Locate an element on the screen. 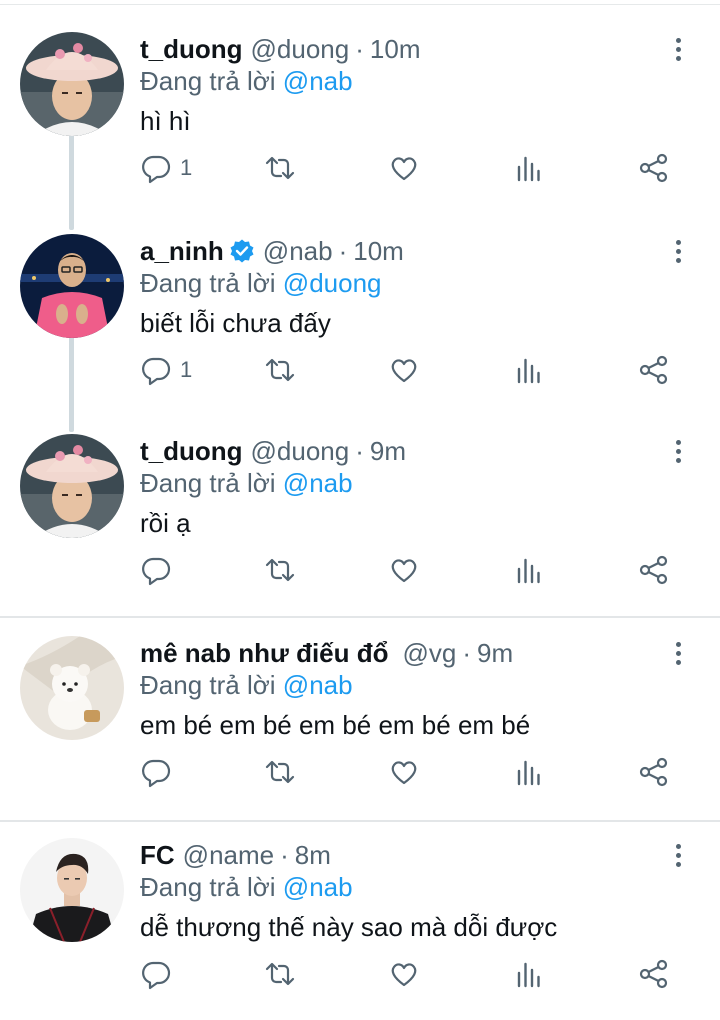 The image size is (720, 1020). user-handle: @vg is located at coordinates (430, 653).